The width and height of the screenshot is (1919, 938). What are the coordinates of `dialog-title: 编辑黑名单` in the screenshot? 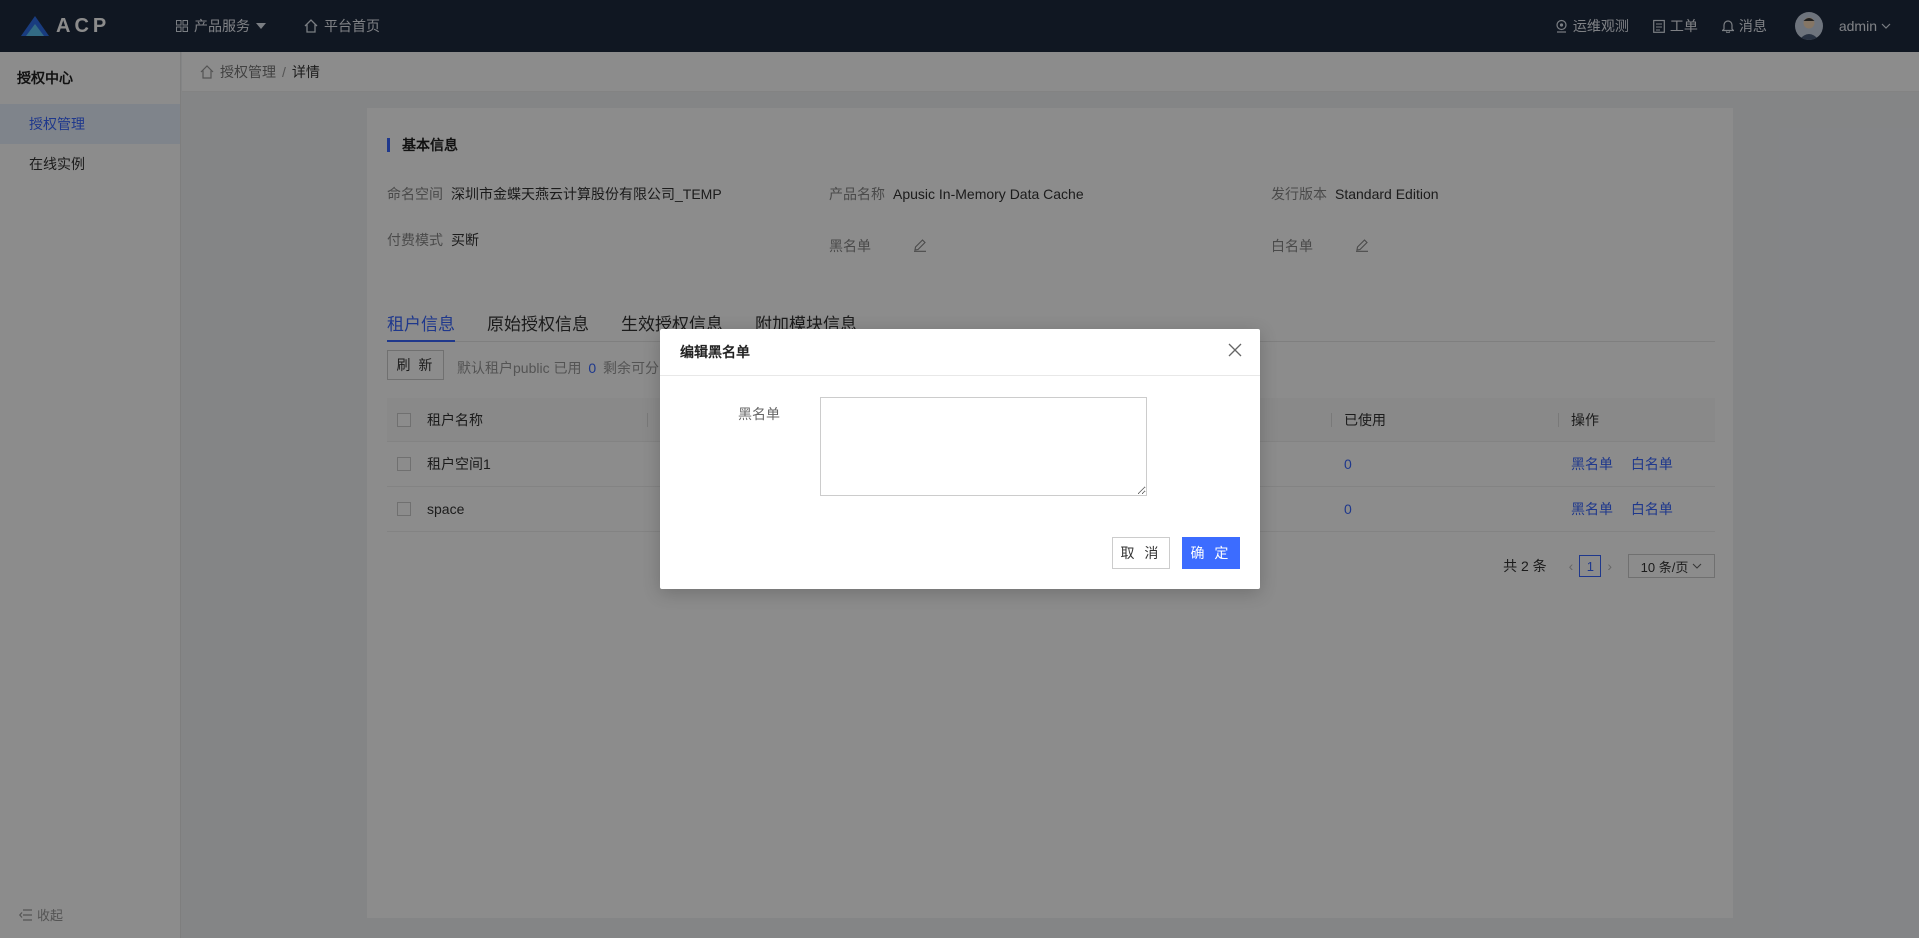 It's located at (960, 352).